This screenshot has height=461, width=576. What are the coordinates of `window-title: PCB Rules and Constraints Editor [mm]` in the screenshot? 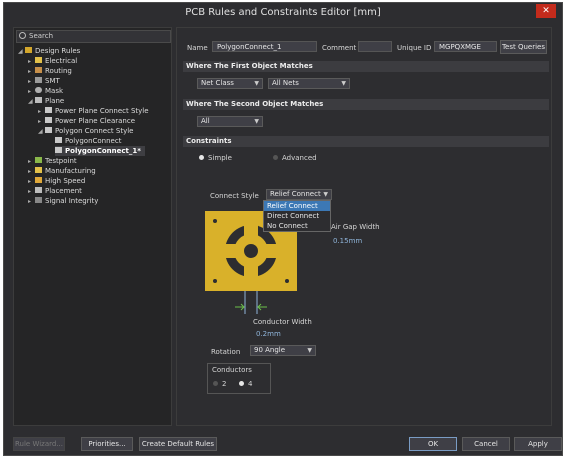 It's located at (283, 13).